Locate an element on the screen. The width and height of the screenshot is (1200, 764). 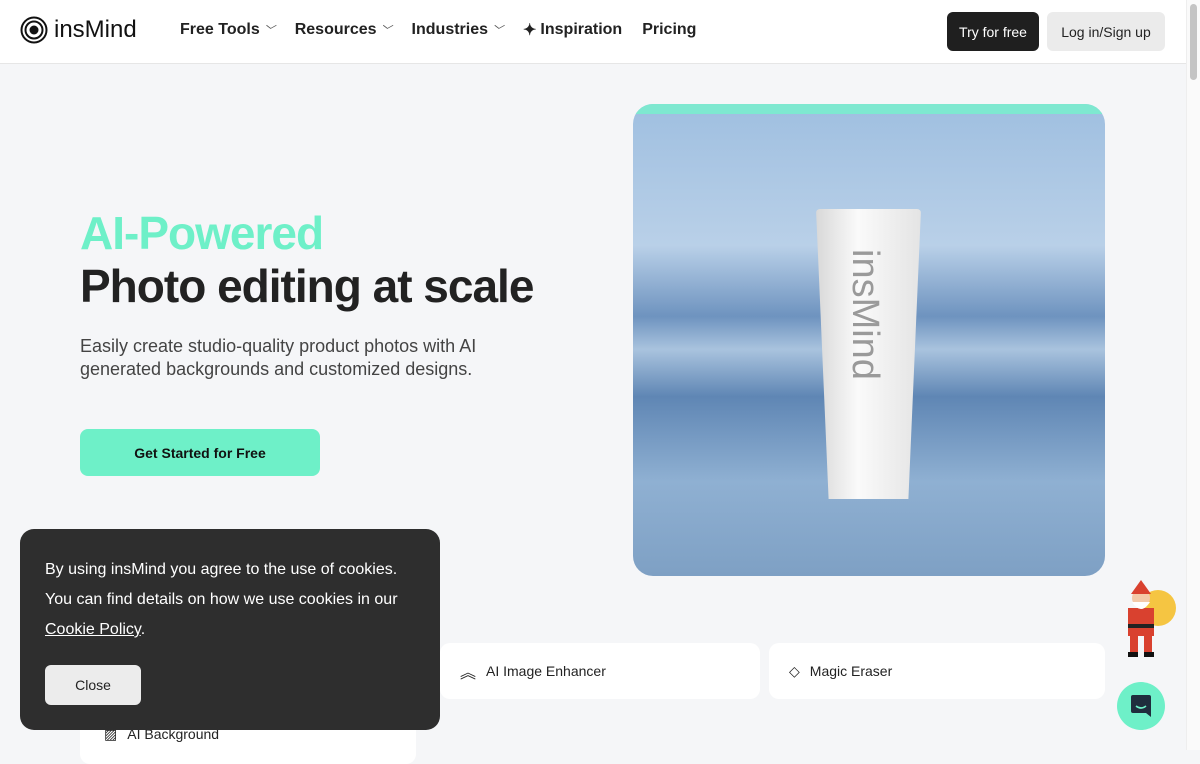
brand-name: insMind is located at coordinates (95, 29).